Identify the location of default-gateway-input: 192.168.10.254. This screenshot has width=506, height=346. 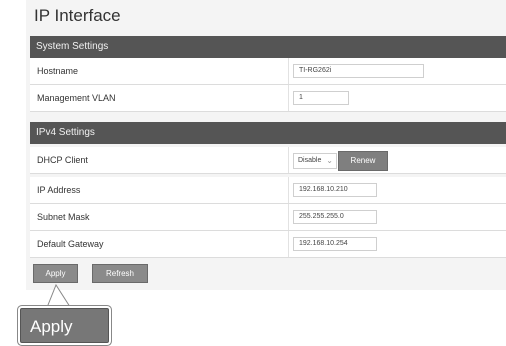
(335, 244).